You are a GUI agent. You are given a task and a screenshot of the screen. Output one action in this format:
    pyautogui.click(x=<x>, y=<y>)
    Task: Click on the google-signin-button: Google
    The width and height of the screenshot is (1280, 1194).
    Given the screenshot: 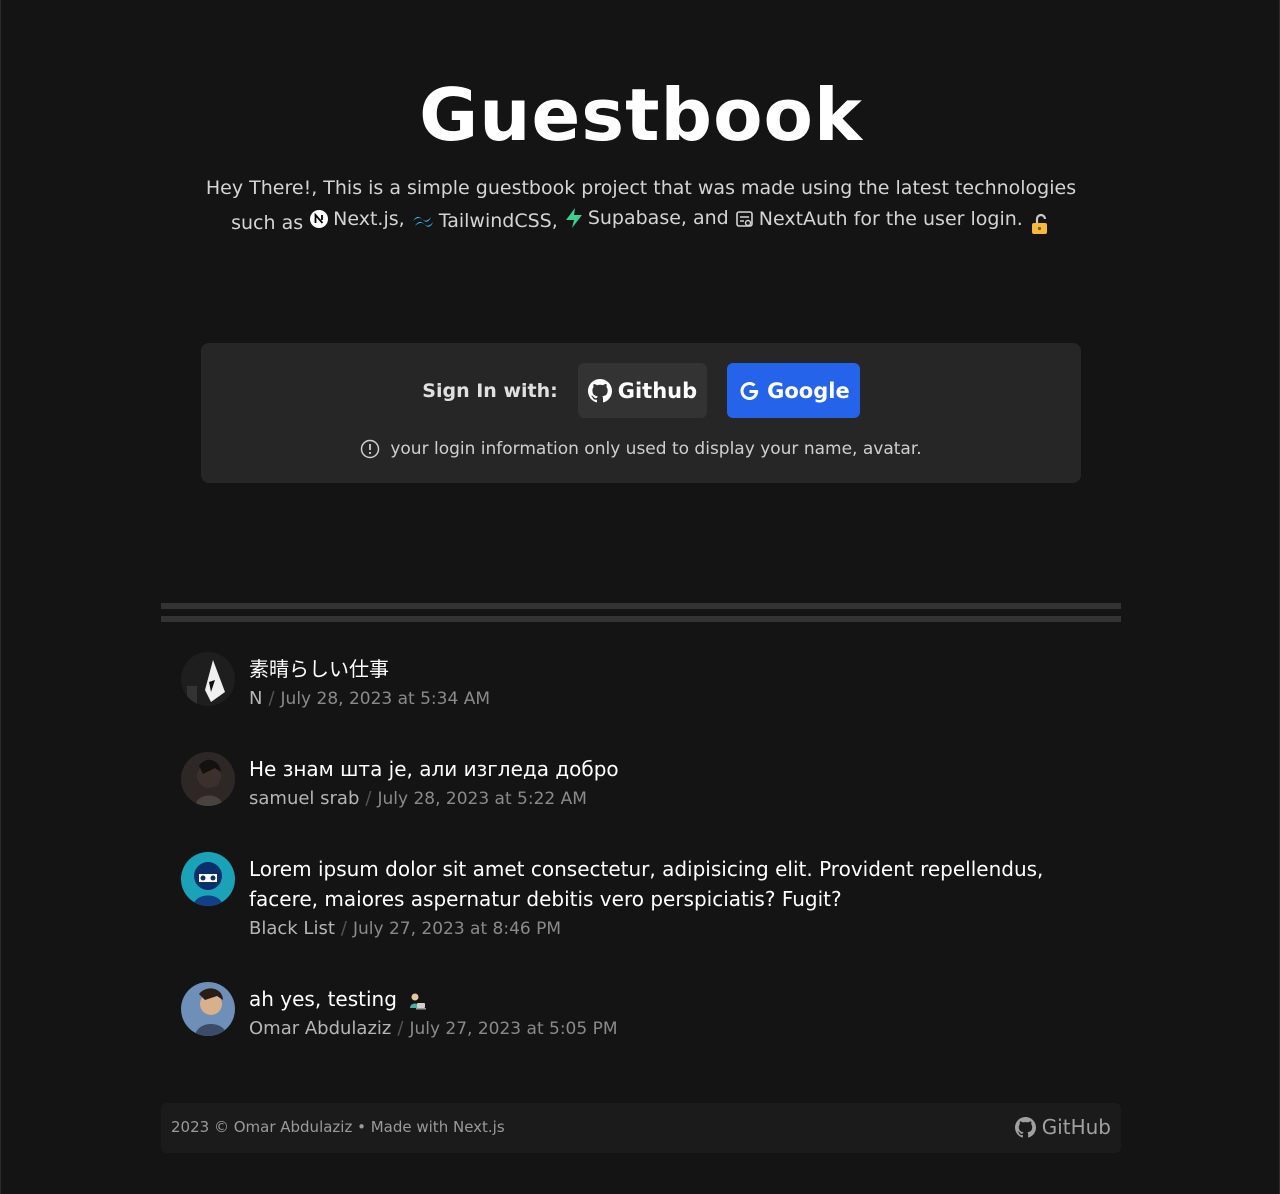 What is the action you would take?
    pyautogui.click(x=793, y=390)
    